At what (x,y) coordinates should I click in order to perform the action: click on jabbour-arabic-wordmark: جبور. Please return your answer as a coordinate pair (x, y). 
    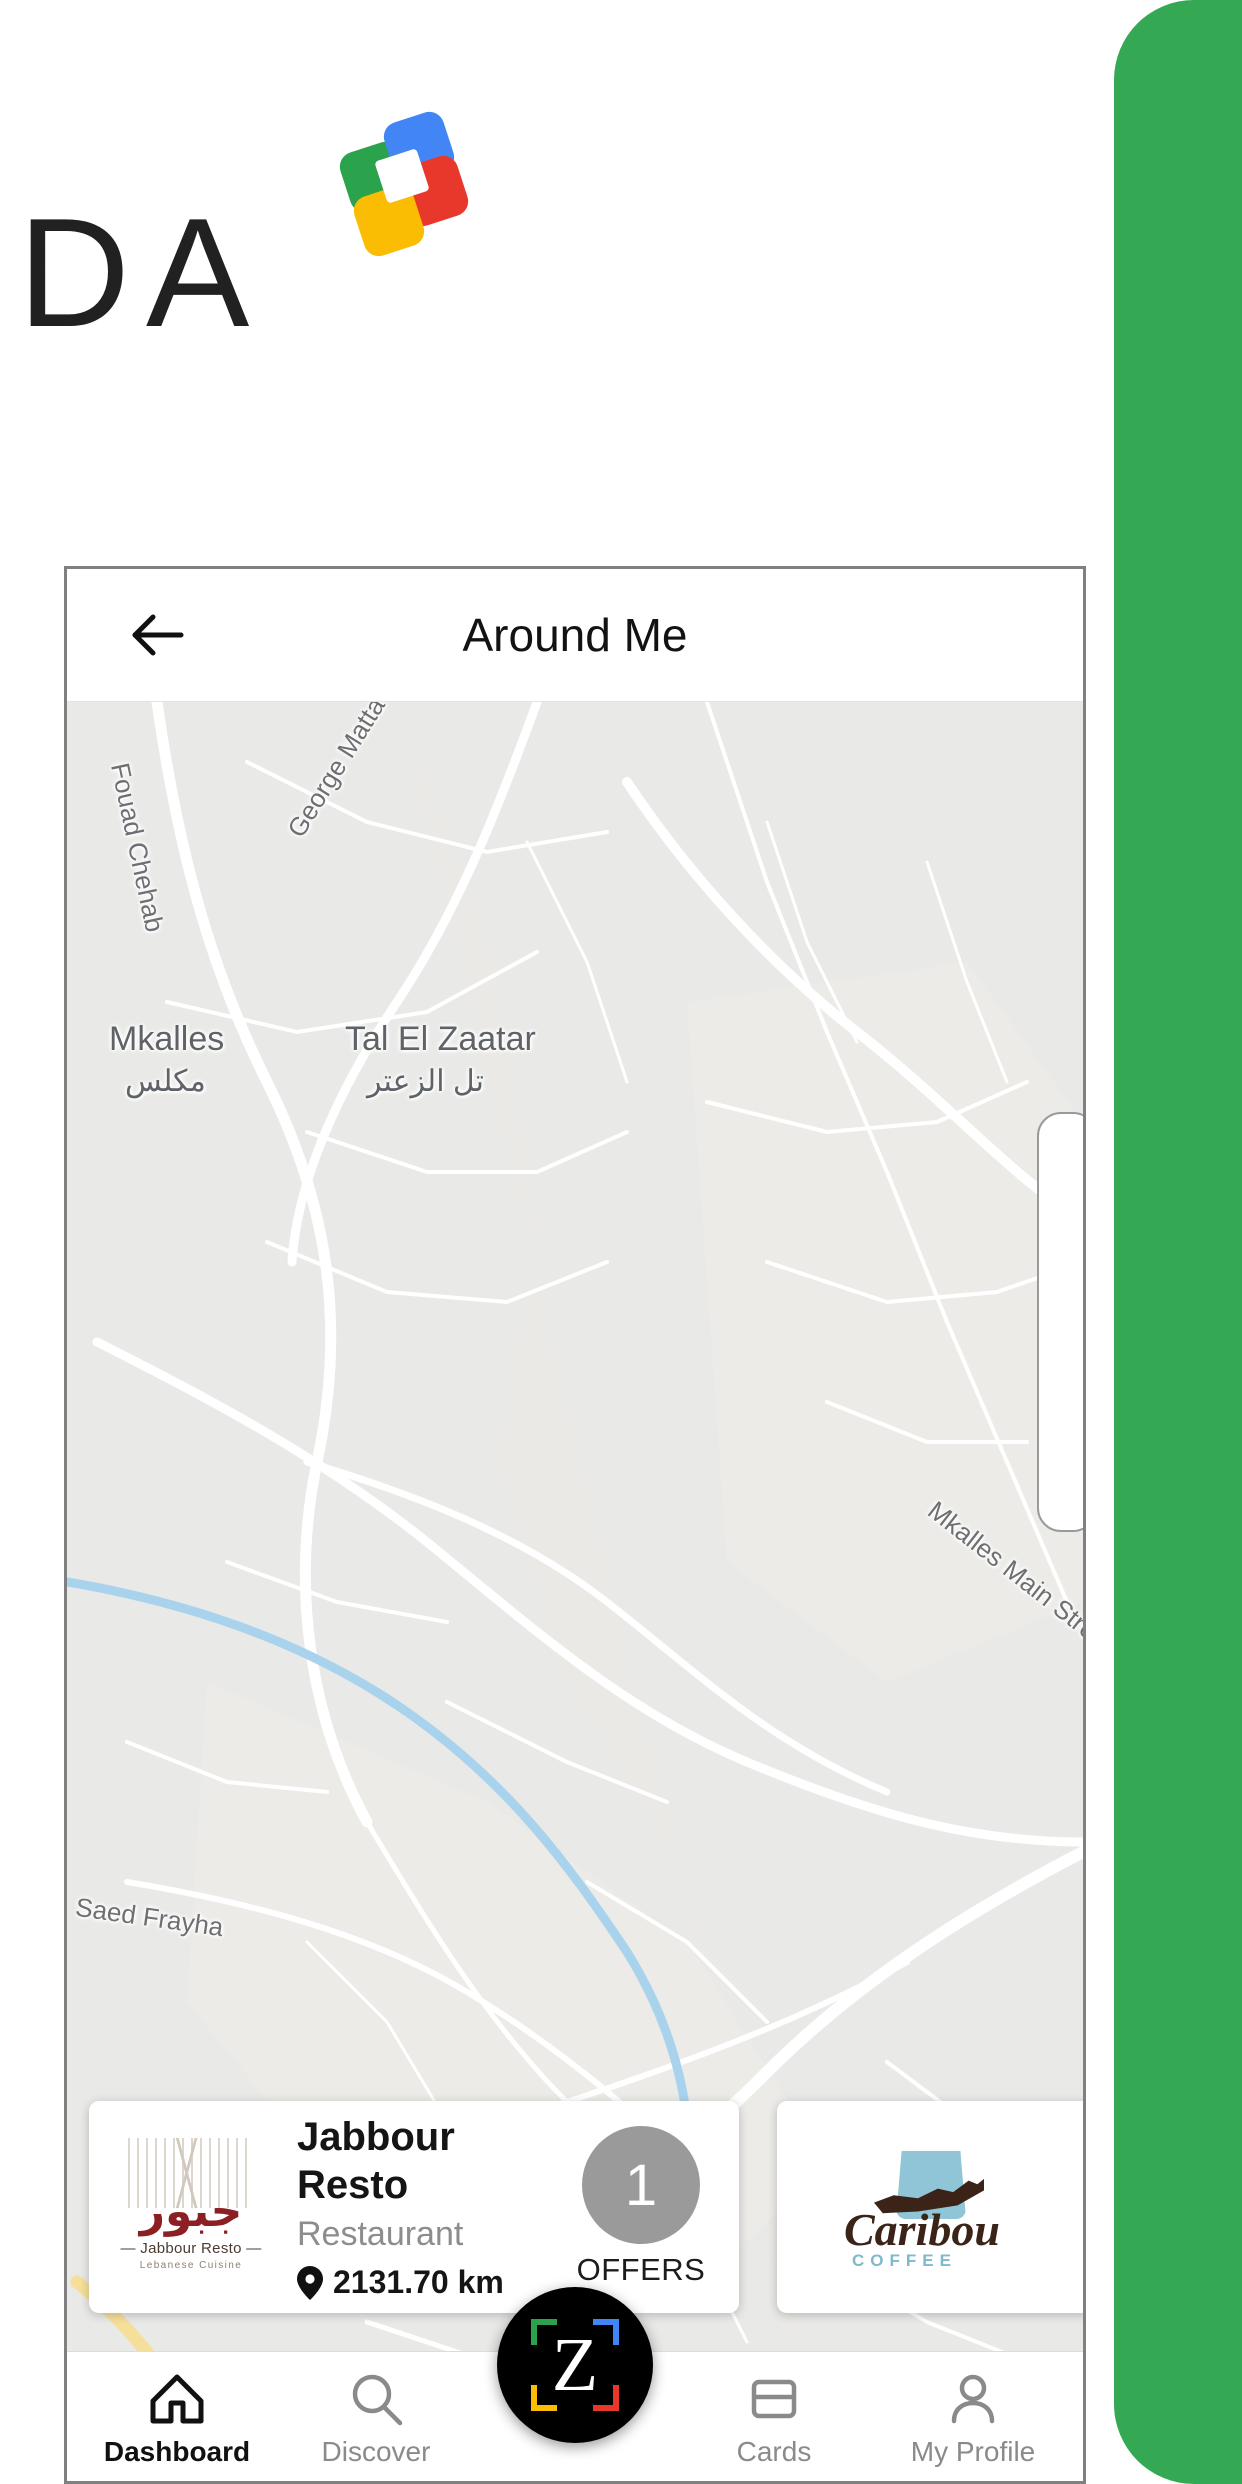
    Looking at the image, I should click on (191, 2211).